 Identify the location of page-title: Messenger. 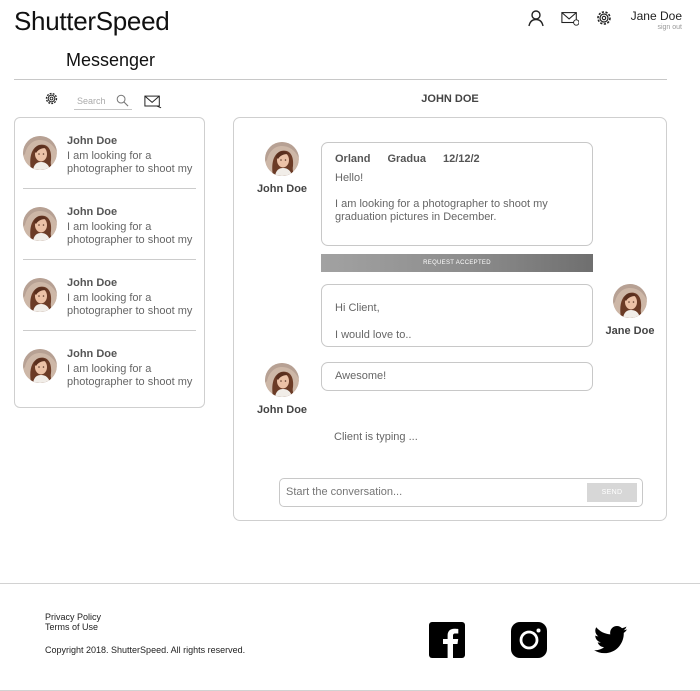
(111, 60).